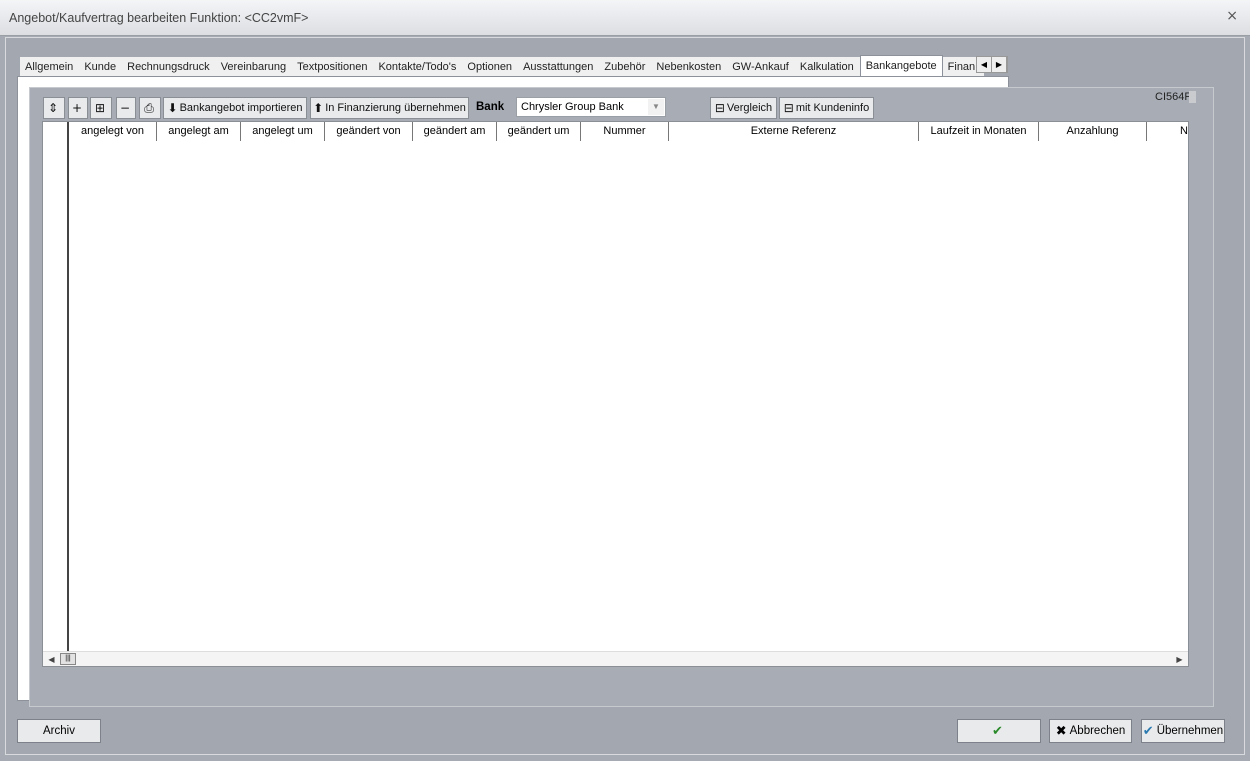 The image size is (1250, 761). I want to click on customer-info-label: mit Kundeninfo, so click(832, 108).